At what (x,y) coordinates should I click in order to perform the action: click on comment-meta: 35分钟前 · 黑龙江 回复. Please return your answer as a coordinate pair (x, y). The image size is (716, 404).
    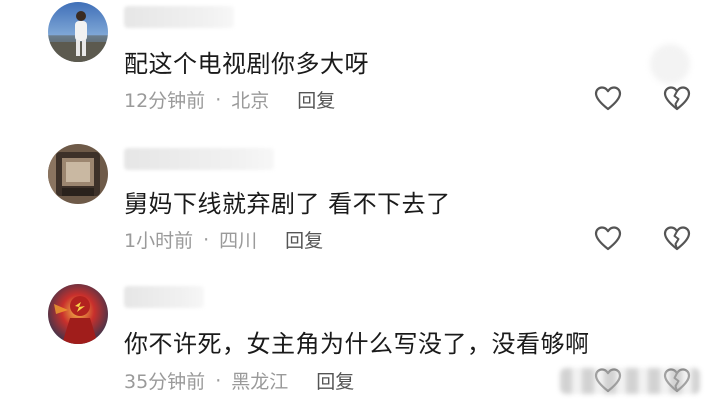
    Looking at the image, I should click on (239, 380).